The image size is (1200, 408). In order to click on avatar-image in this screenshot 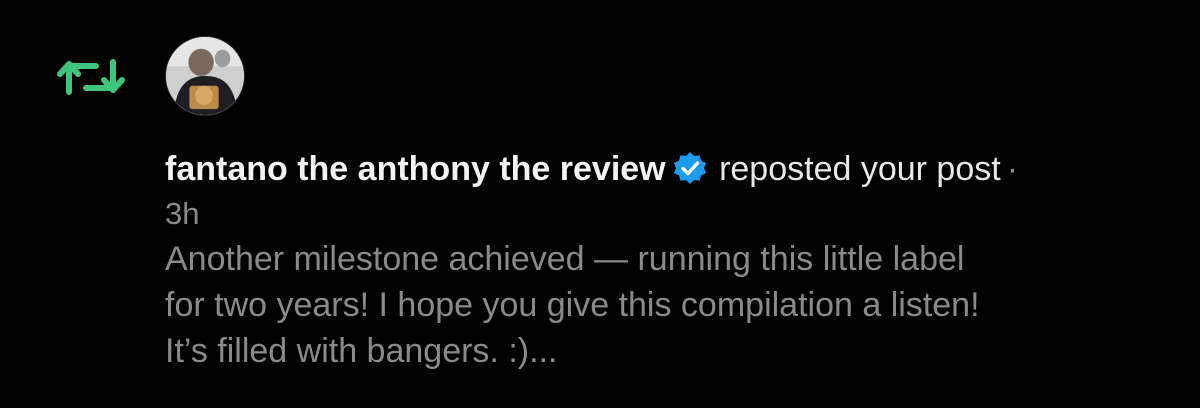, I will do `click(205, 76)`.